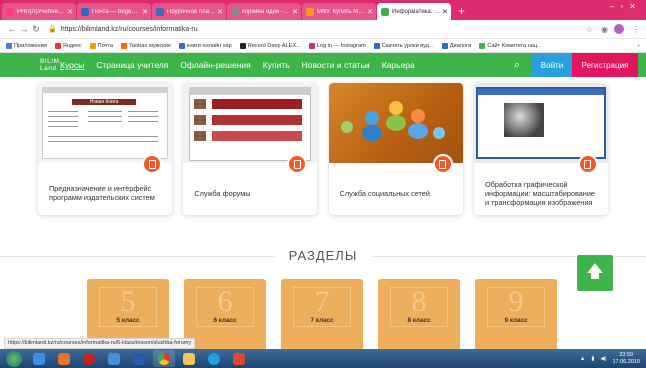  What do you see at coordinates (225, 314) in the screenshot?
I see `grade-card: 66 класс` at bounding box center [225, 314].